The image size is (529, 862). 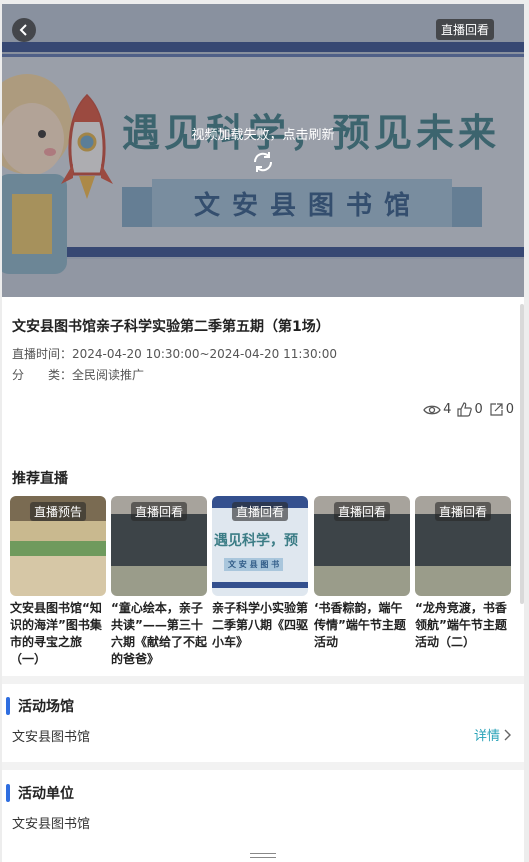 I want to click on card-title: “童心绘本，亲子共读”——第三十六期《献给了不起的爸爸》, so click(x=159, y=633).